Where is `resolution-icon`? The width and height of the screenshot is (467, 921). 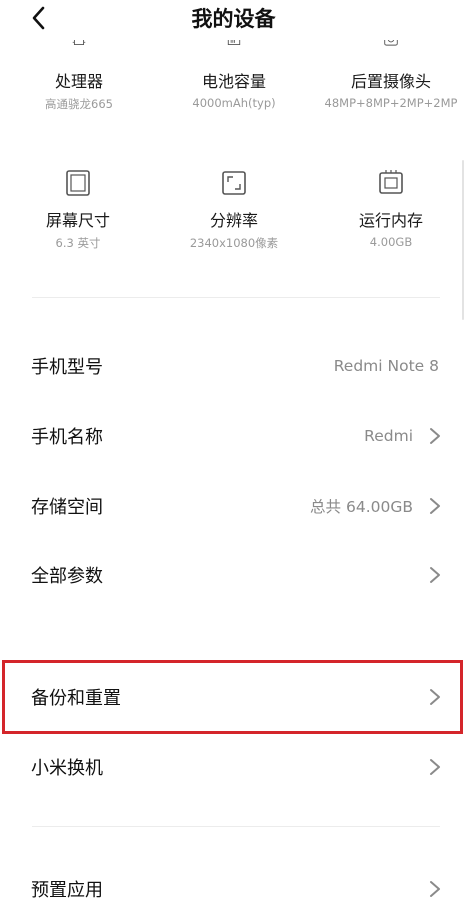
resolution-icon is located at coordinates (234, 183).